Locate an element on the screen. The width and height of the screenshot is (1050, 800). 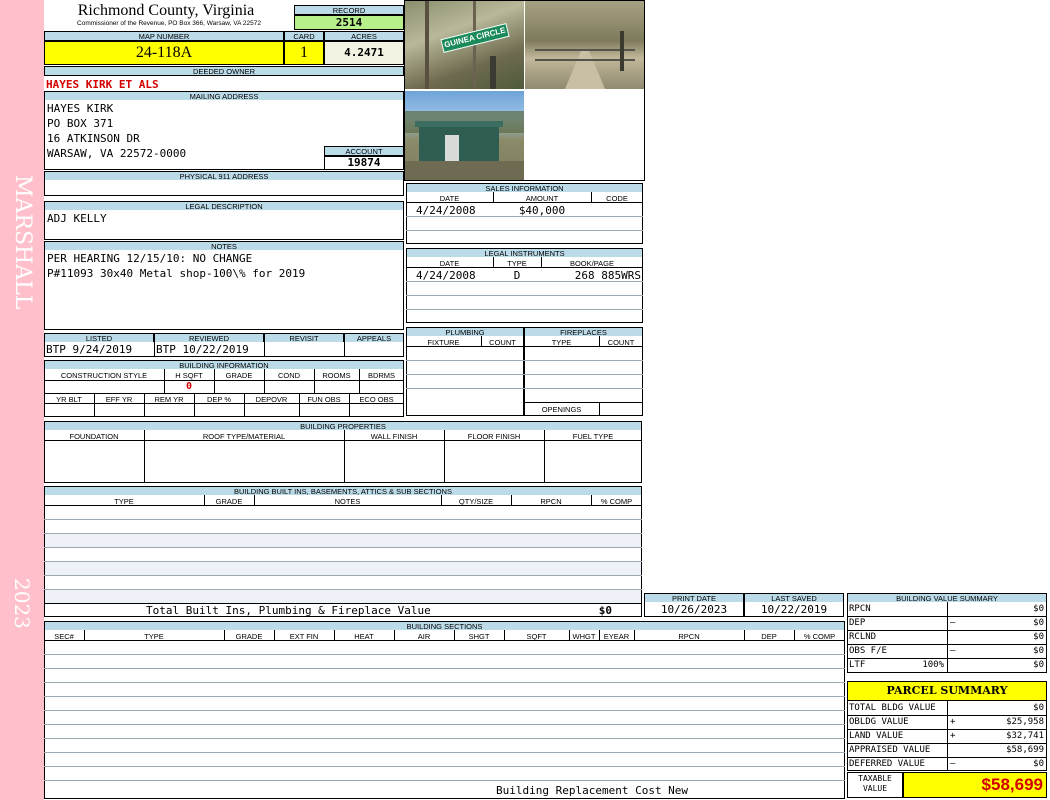
replacement-cost-label: Building Replacement Cost New is located at coordinates (592, 790).